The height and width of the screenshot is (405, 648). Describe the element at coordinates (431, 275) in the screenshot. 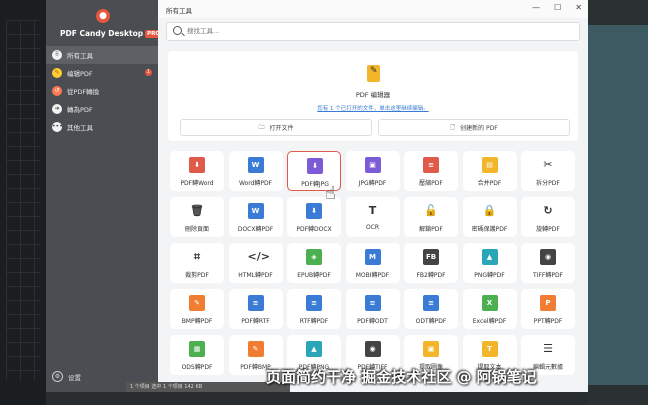

I see `tool-label: FB2轉PDF` at that location.